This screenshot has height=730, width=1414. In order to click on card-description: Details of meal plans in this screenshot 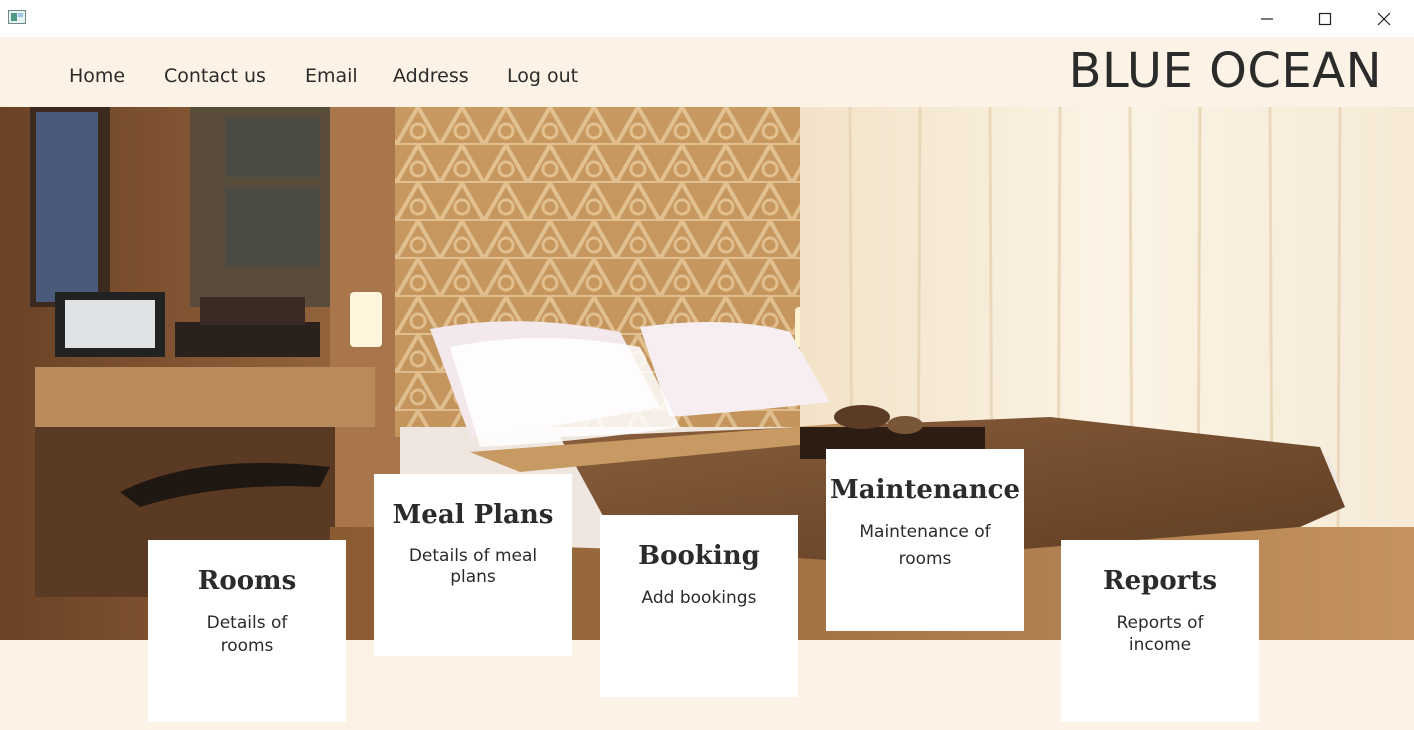, I will do `click(473, 566)`.